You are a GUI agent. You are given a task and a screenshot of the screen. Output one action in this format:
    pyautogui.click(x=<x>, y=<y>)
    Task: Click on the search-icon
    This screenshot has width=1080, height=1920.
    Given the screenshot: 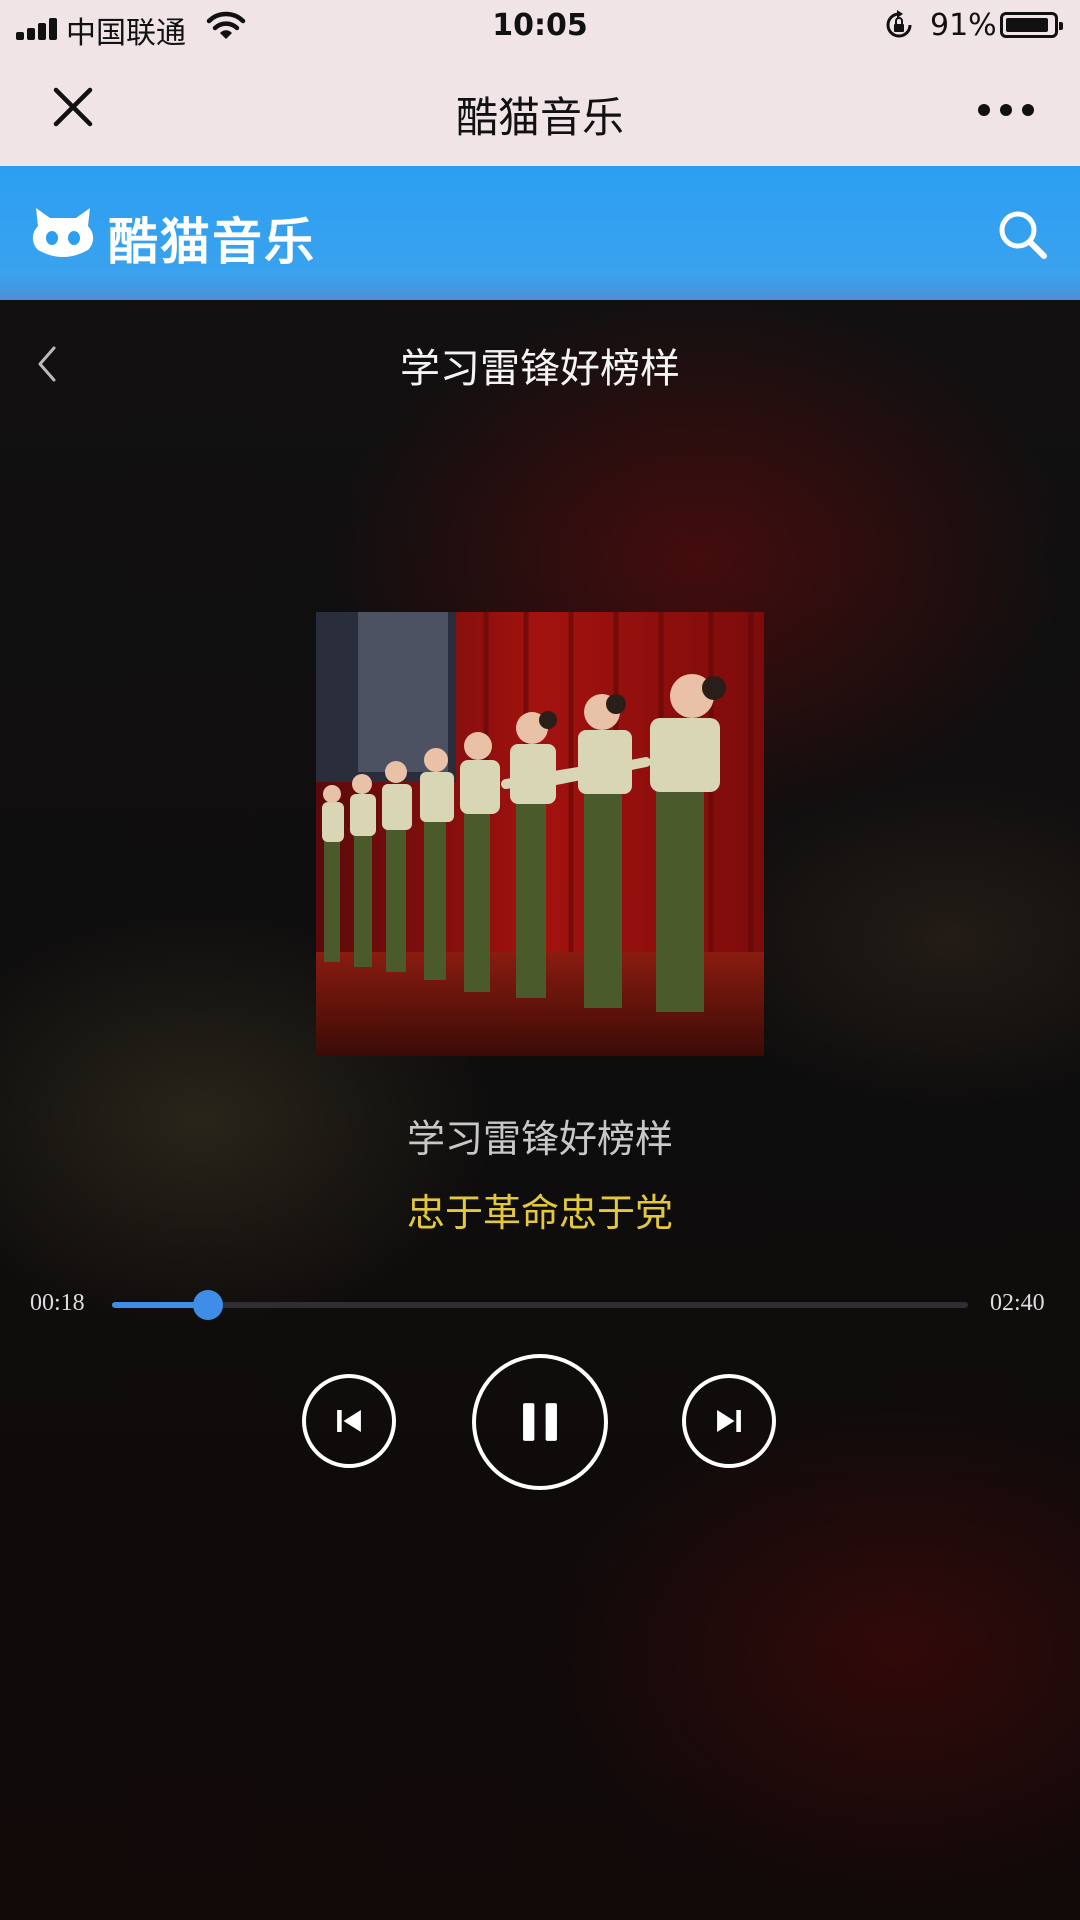 What is the action you would take?
    pyautogui.click(x=1022, y=234)
    